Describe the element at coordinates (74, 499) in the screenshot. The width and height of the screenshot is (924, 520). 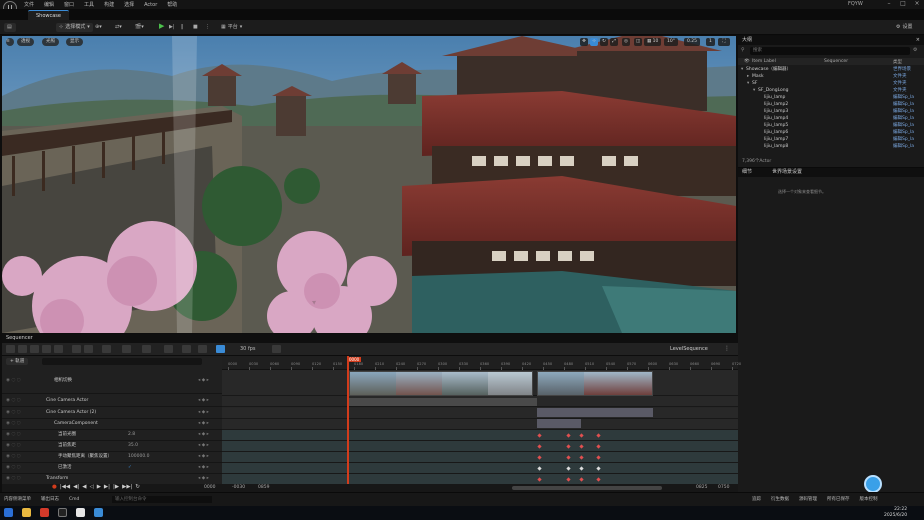
I see `cmd-button: Cmd` at that location.